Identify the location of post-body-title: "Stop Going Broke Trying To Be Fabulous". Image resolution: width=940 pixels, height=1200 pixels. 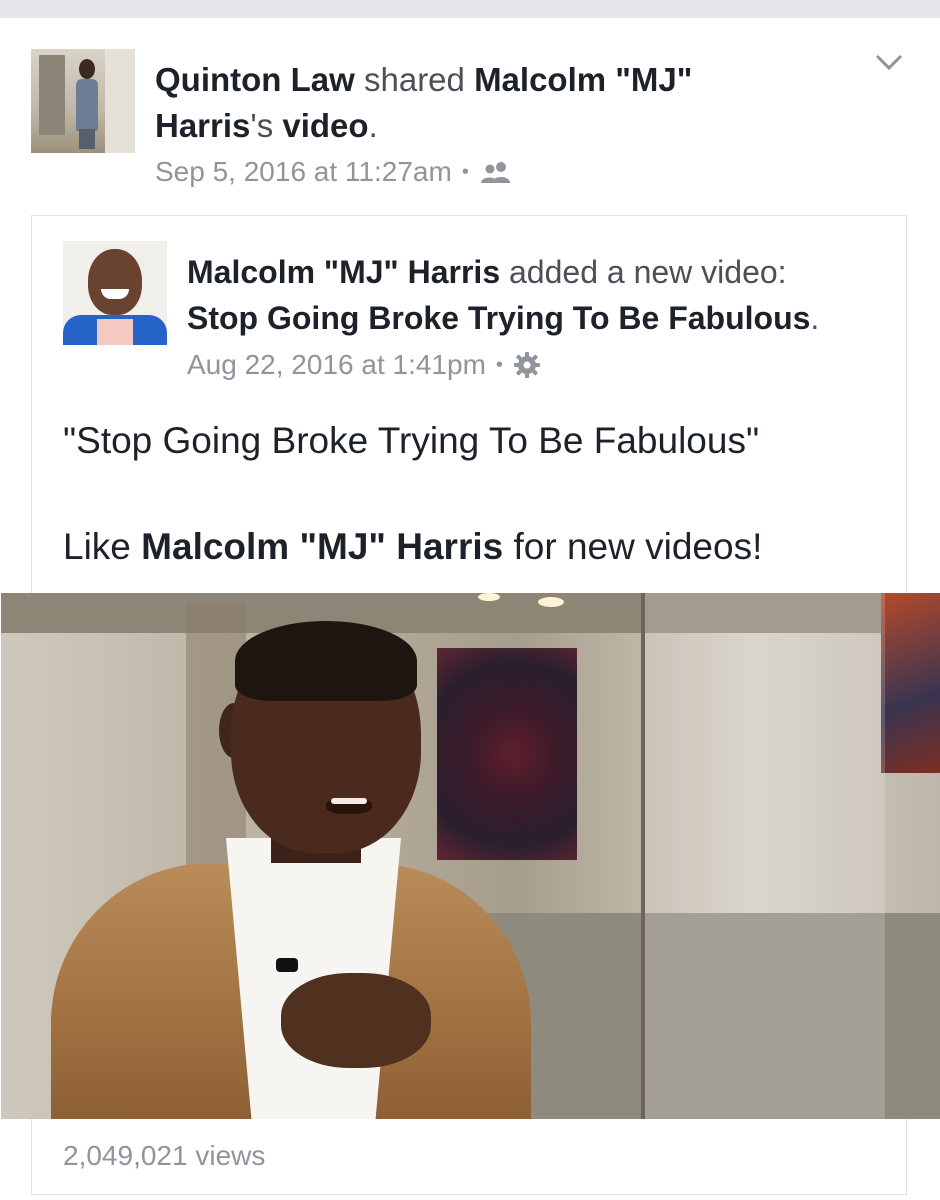
(411, 440).